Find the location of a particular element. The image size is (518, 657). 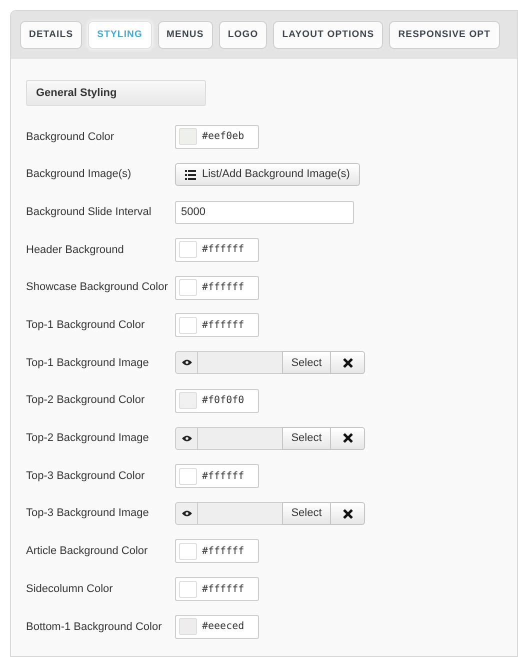

field-label: Top-3 Background Image is located at coordinates (88, 514).